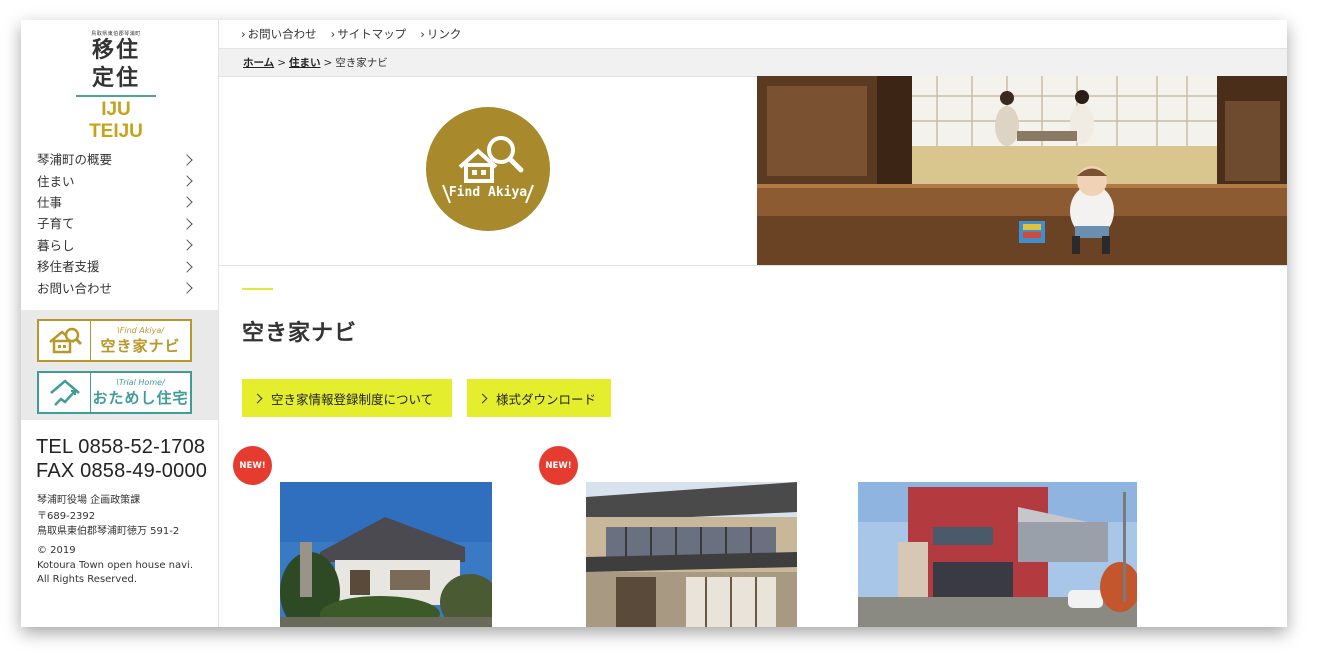 The height and width of the screenshot is (668, 1328). I want to click on nav-item-childcare: 子育て, so click(116, 223).